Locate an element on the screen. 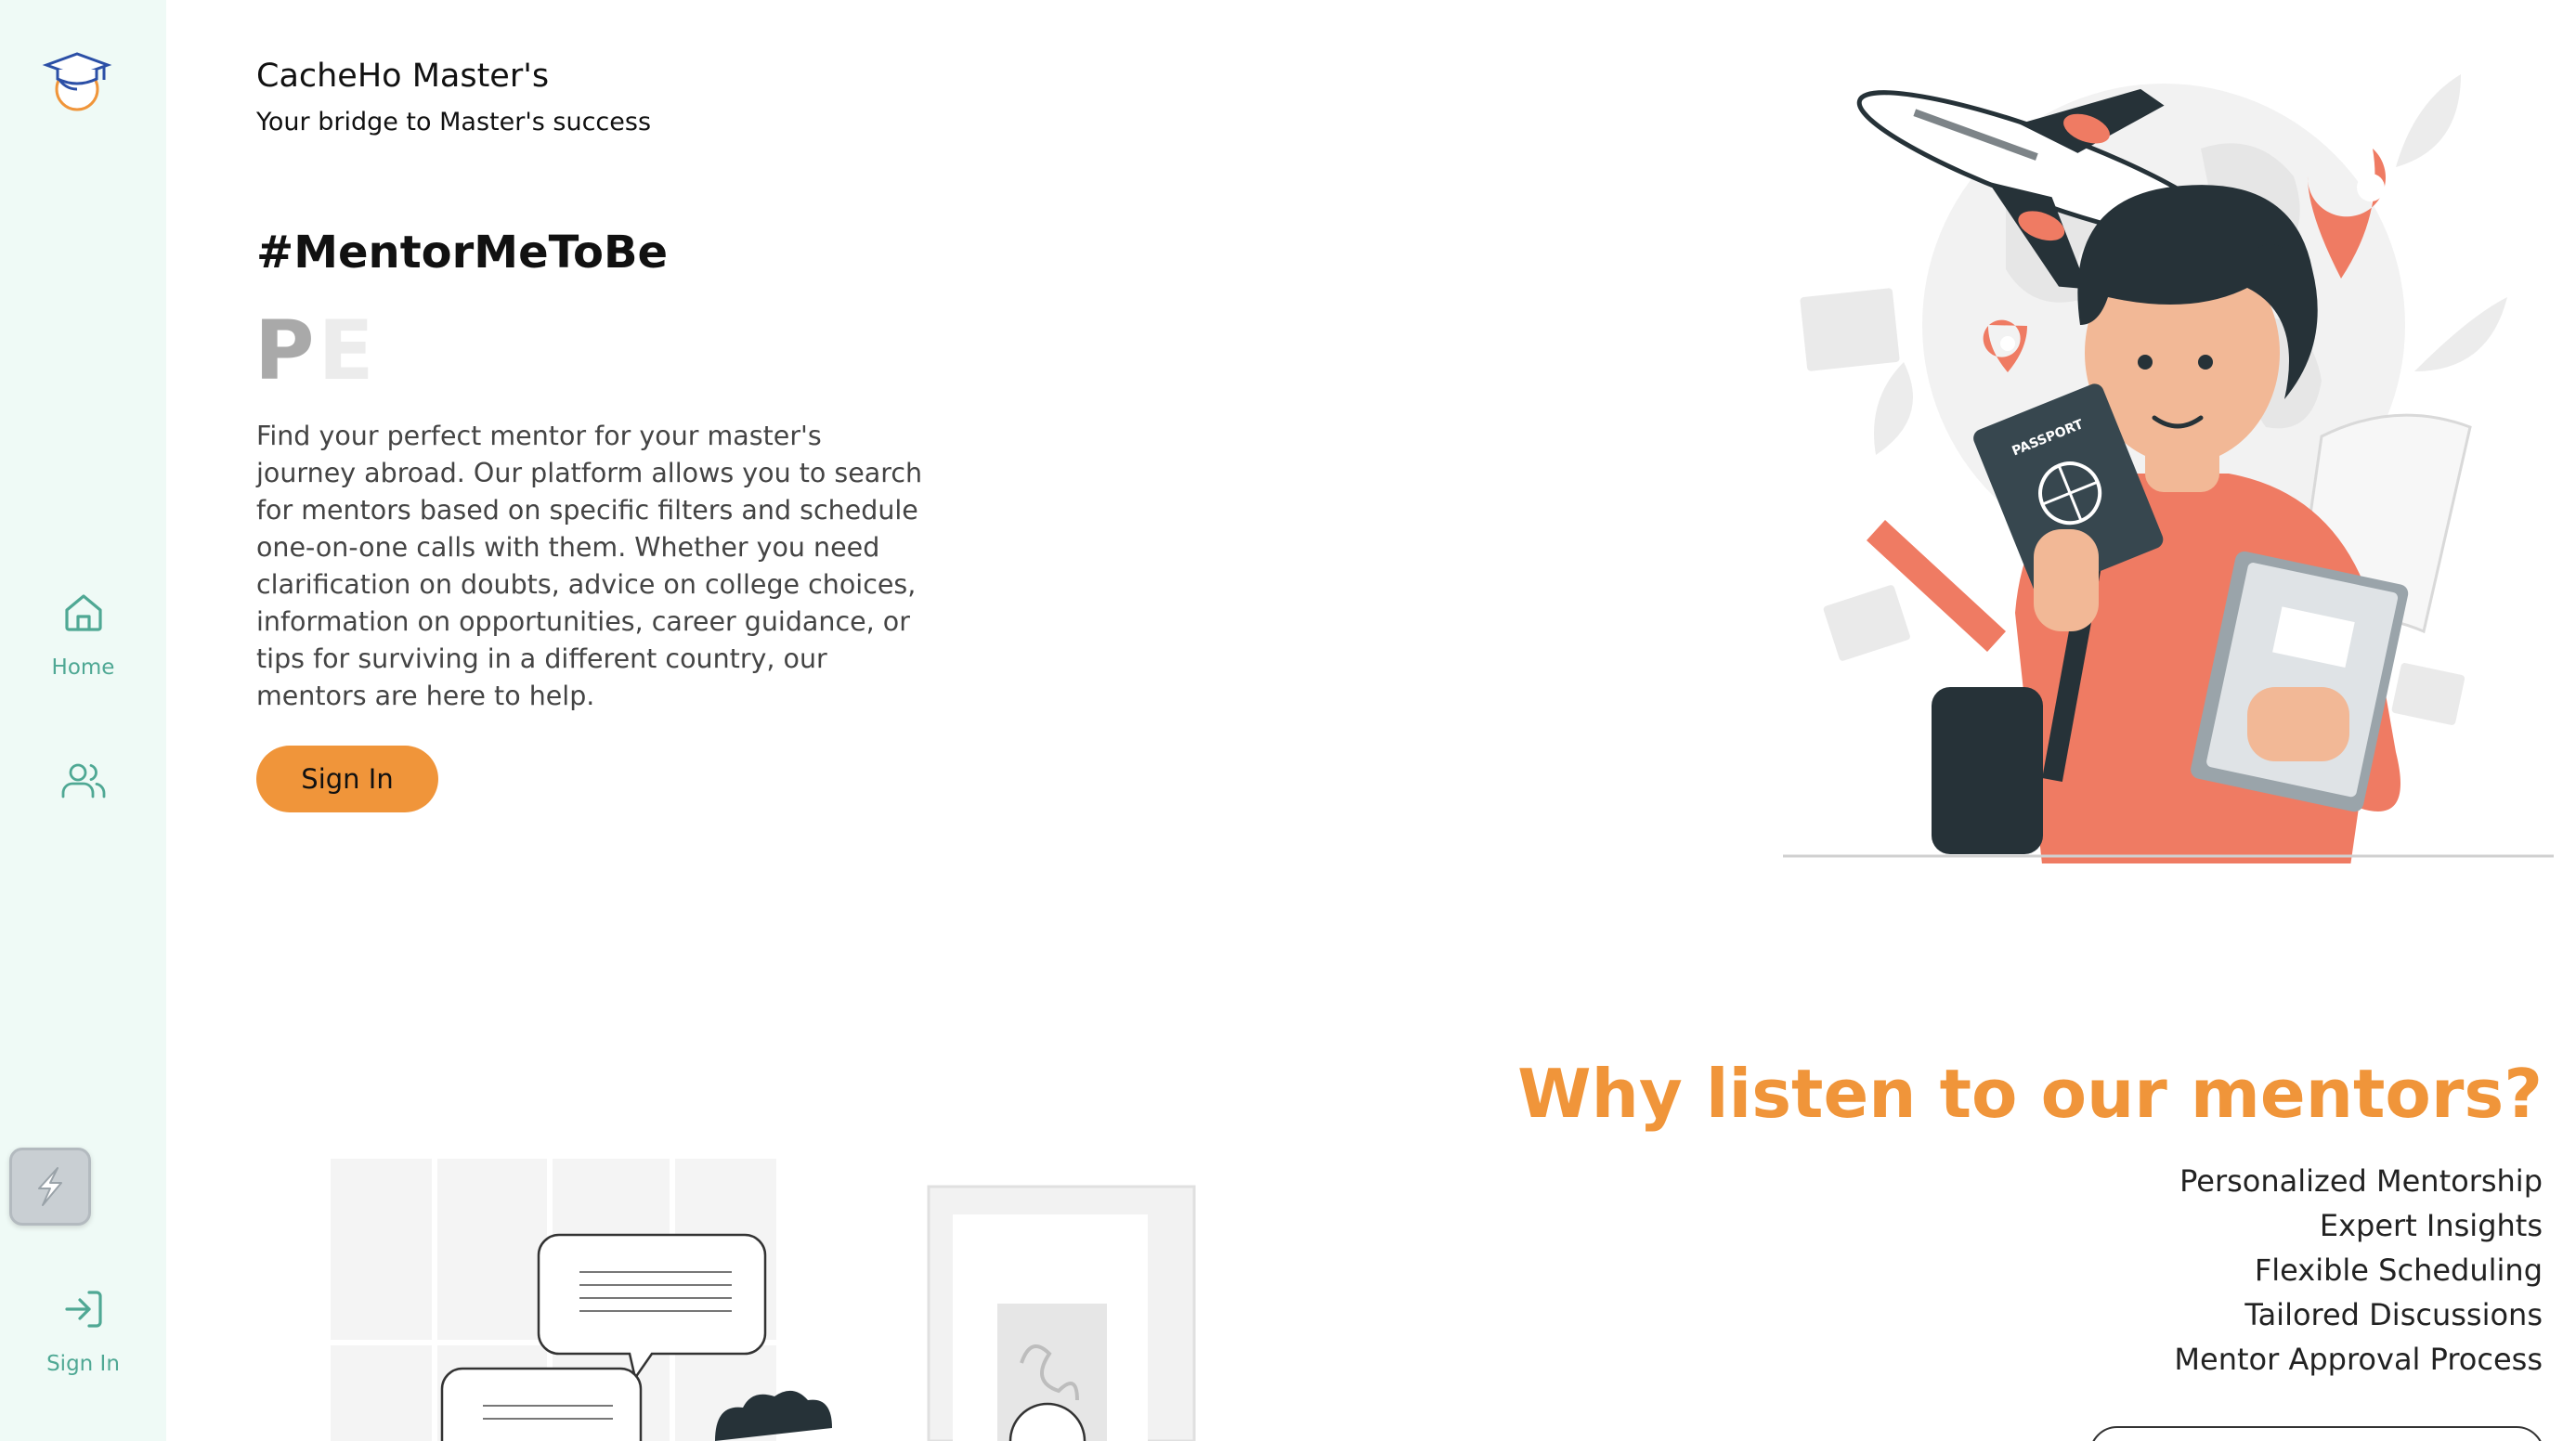 This screenshot has width=2576, height=1441. brand-title: CacheHo Master's is located at coordinates (403, 76).